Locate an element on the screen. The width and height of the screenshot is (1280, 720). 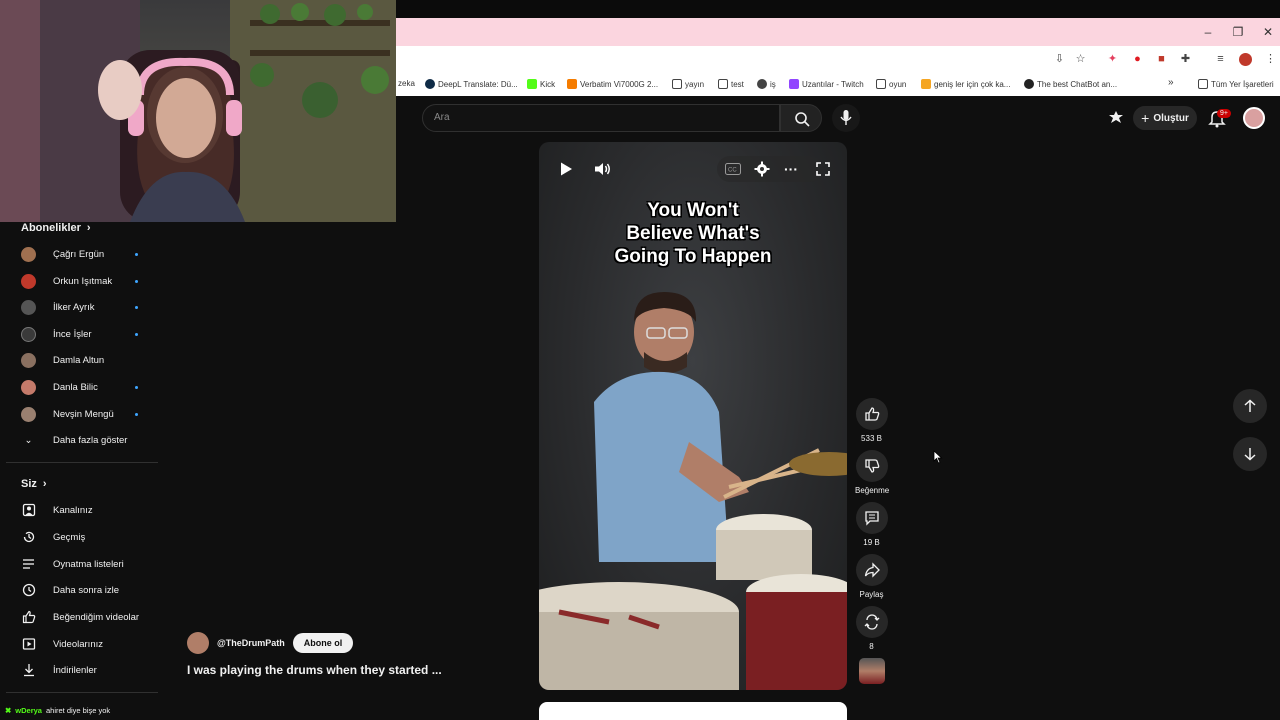
bookmark-item: test is located at coordinates (731, 84).